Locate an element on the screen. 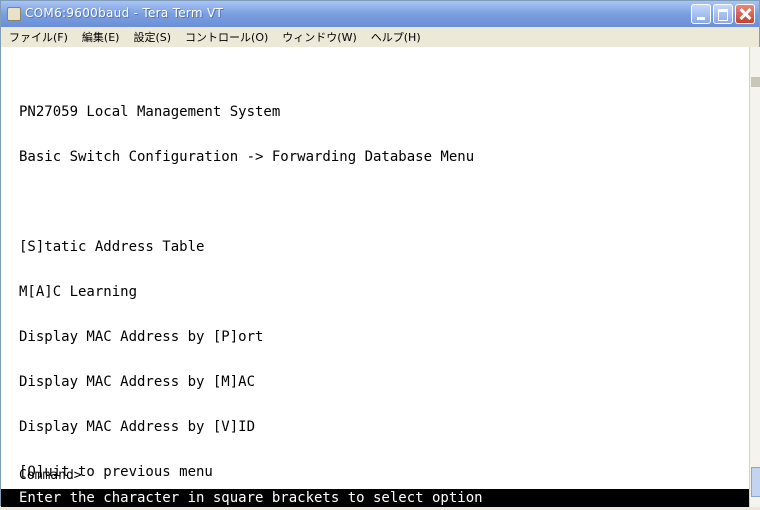 The width and height of the screenshot is (760, 510). close-icon is located at coordinates (745, 14).